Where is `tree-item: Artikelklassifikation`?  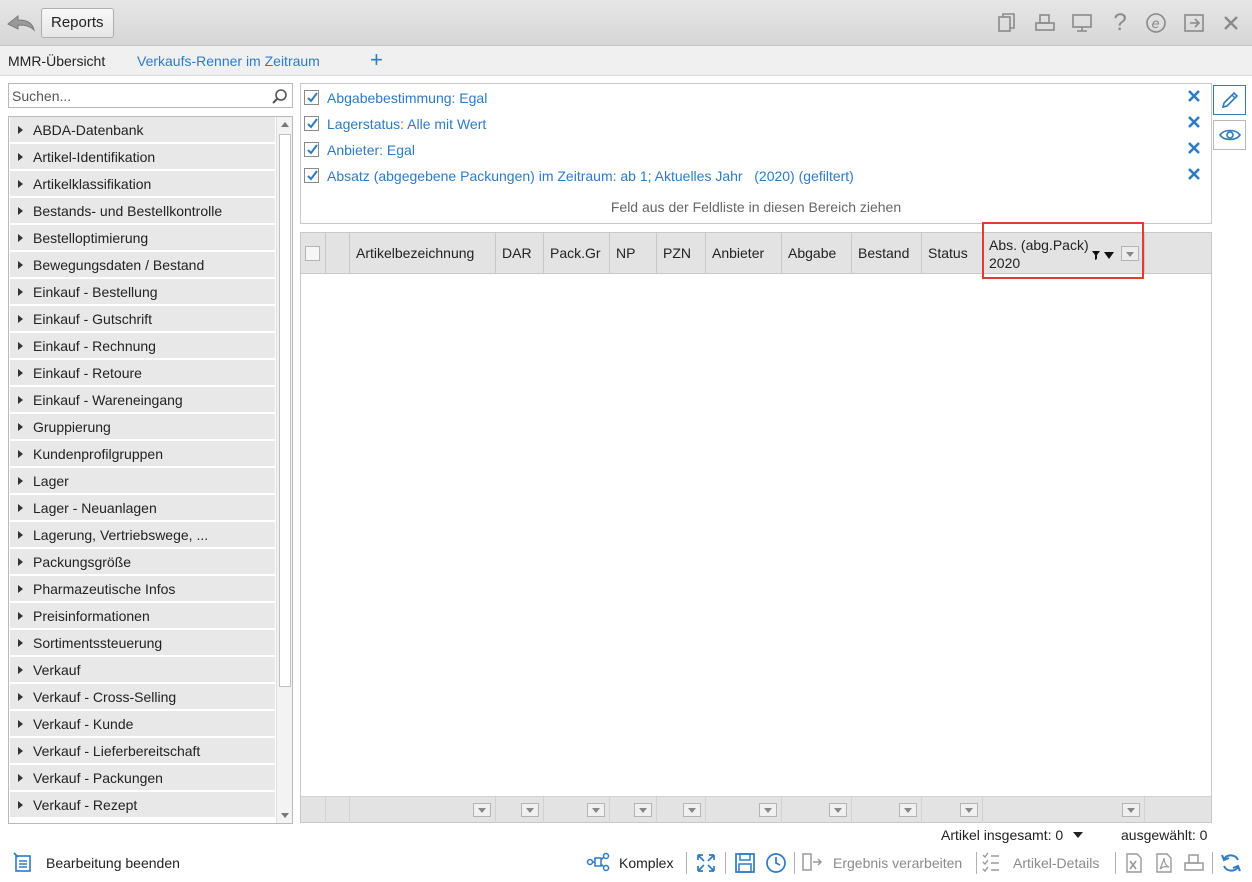 tree-item: Artikelklassifikation is located at coordinates (142, 184).